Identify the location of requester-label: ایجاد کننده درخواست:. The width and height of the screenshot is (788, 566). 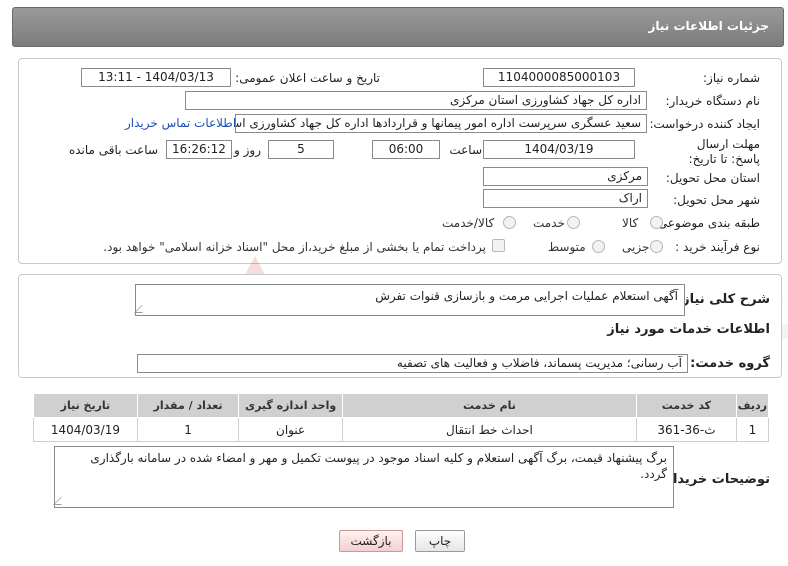
(704, 124).